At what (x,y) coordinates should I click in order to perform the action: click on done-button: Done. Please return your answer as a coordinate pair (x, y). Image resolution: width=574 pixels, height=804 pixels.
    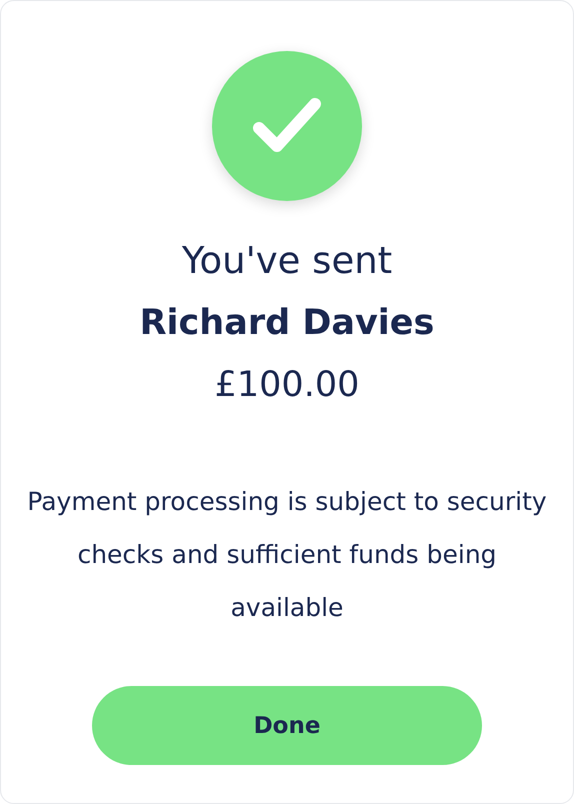
    Looking at the image, I should click on (287, 725).